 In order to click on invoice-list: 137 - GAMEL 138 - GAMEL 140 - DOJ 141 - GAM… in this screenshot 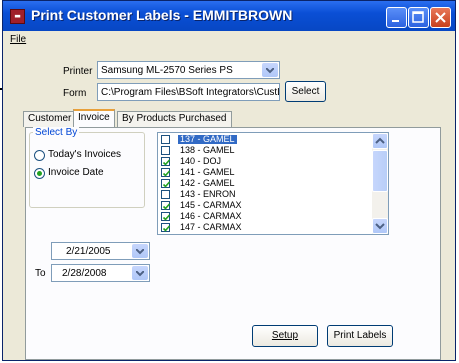, I will do `click(273, 183)`.